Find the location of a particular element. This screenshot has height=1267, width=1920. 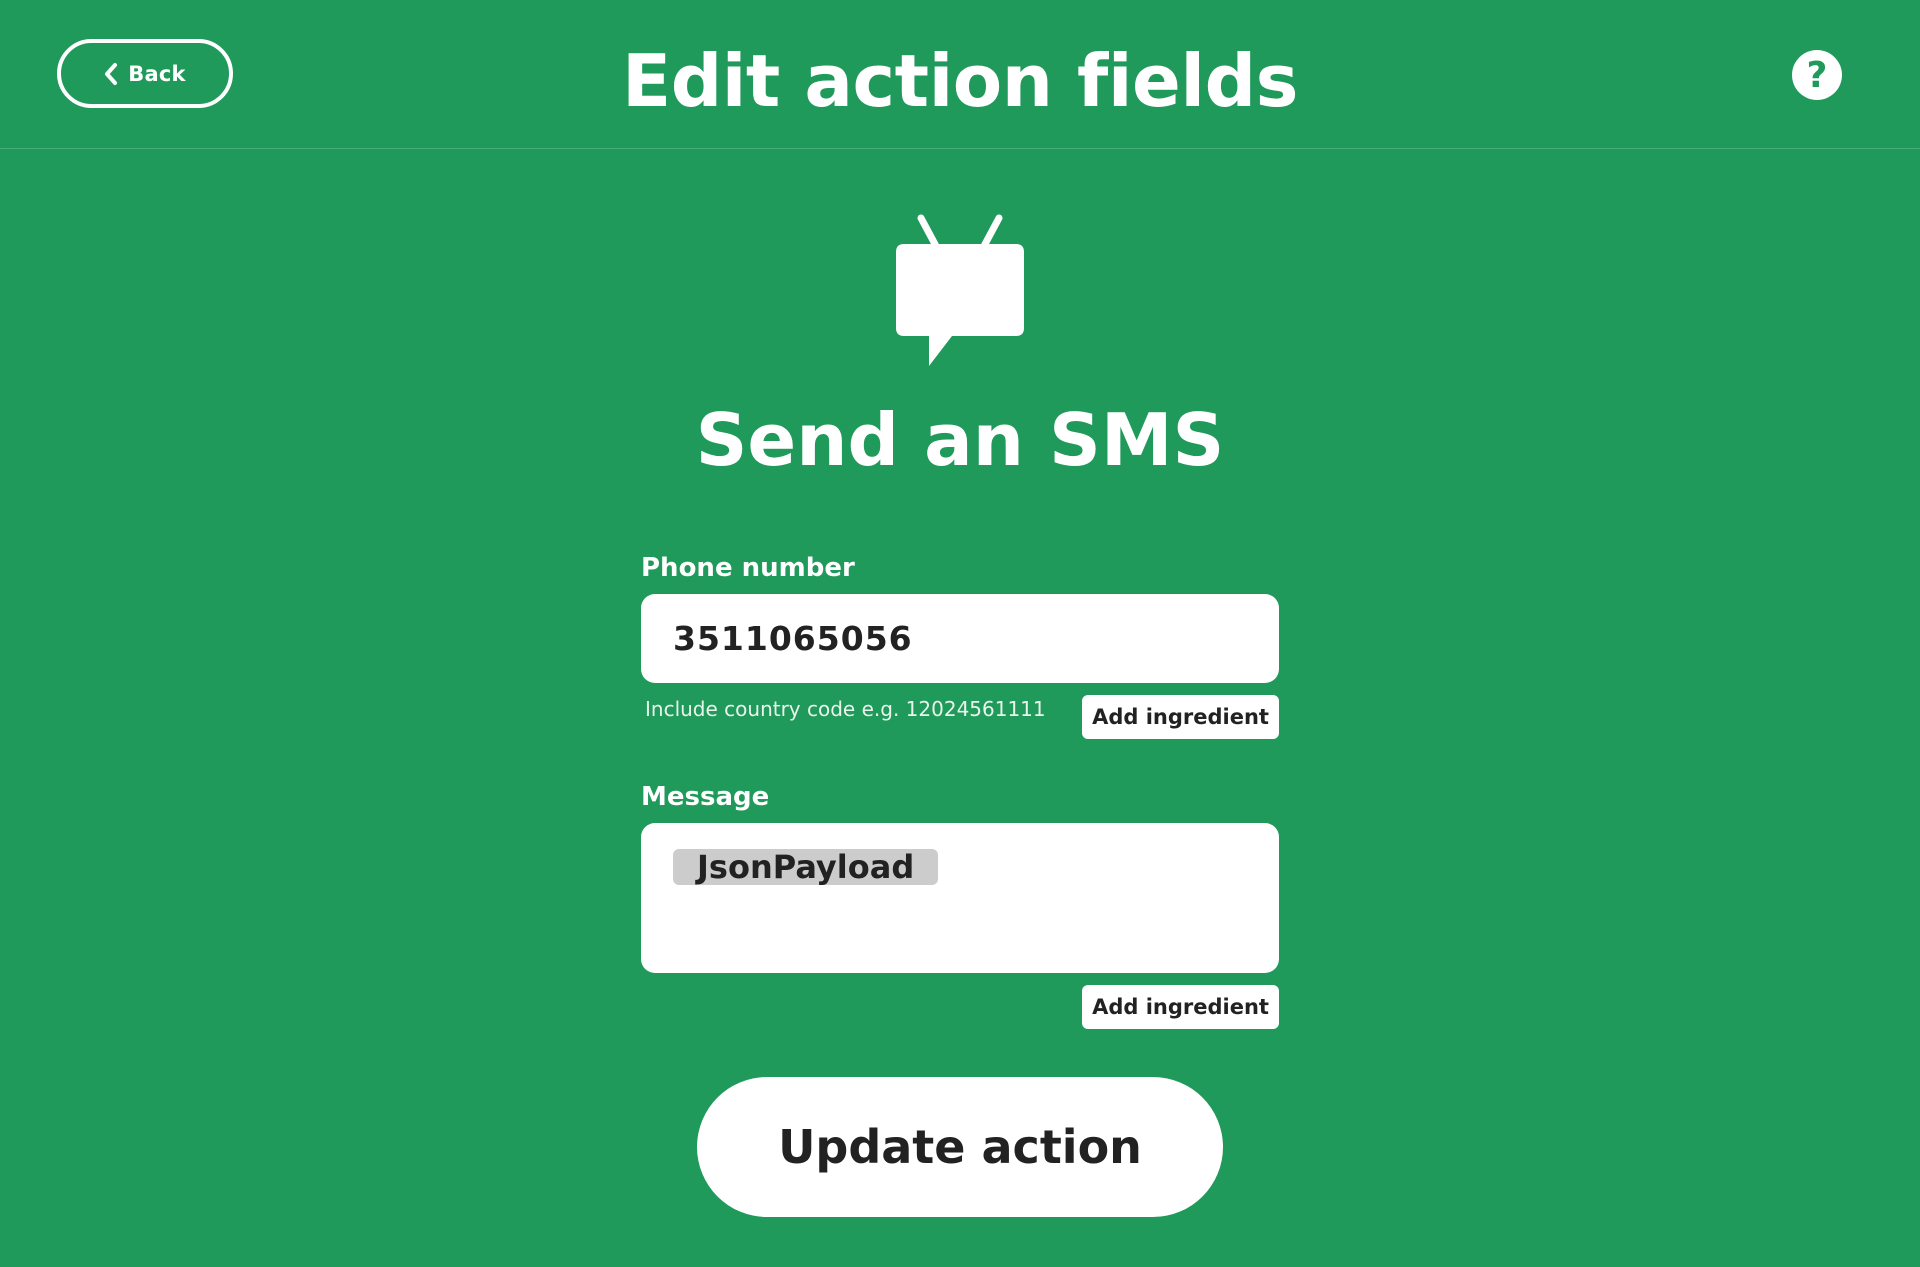

sms-message-icon is located at coordinates (960, 290).